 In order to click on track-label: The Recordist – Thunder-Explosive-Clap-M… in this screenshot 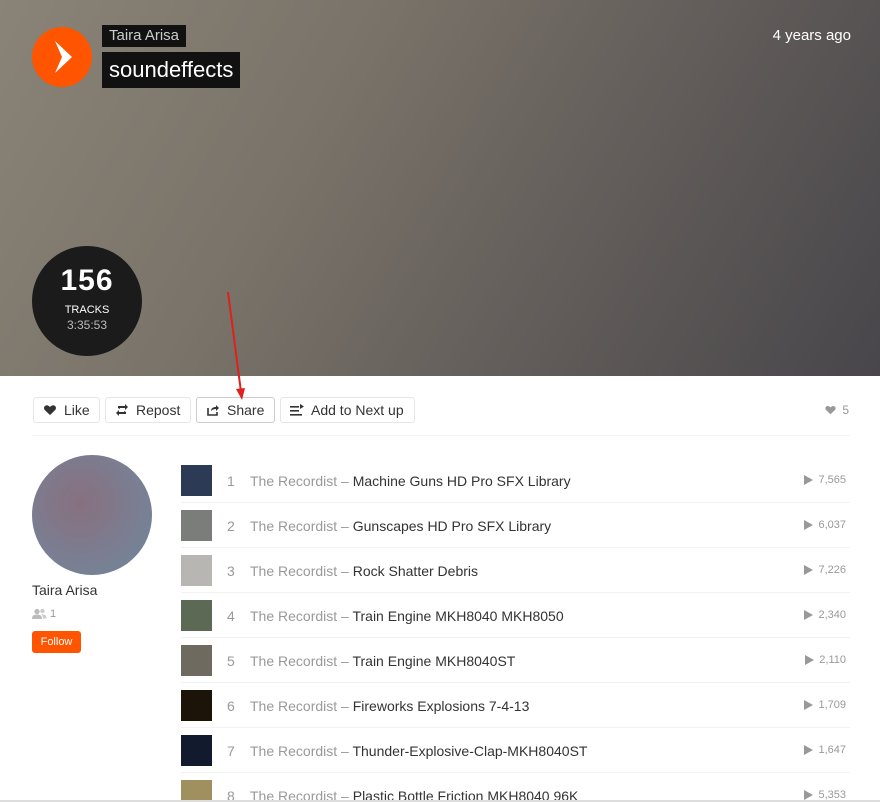, I will do `click(418, 751)`.